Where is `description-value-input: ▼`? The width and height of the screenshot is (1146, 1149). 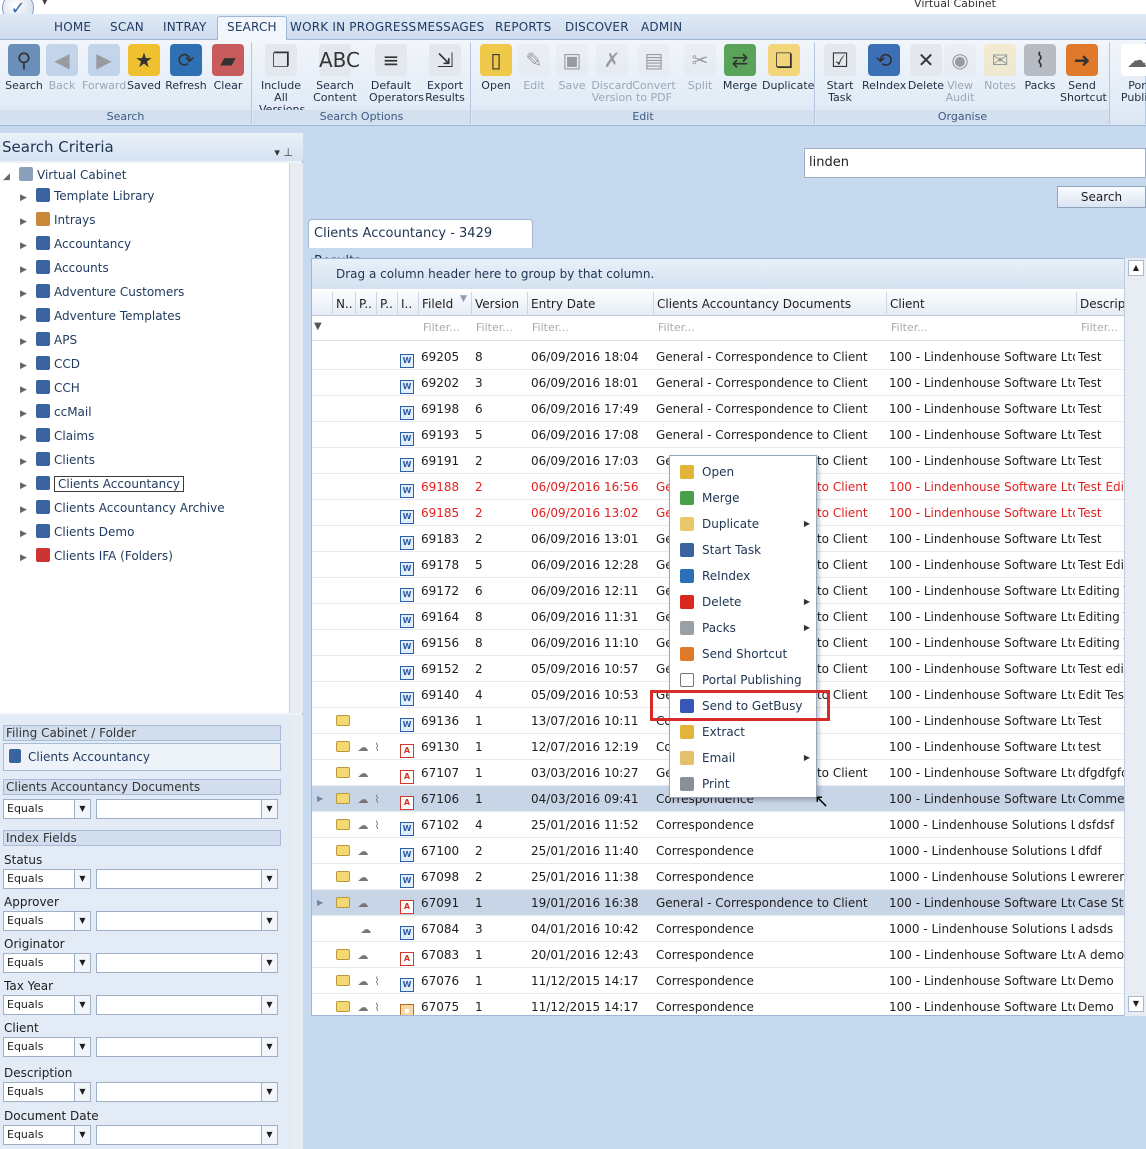
description-value-input: ▼ is located at coordinates (187, 1092).